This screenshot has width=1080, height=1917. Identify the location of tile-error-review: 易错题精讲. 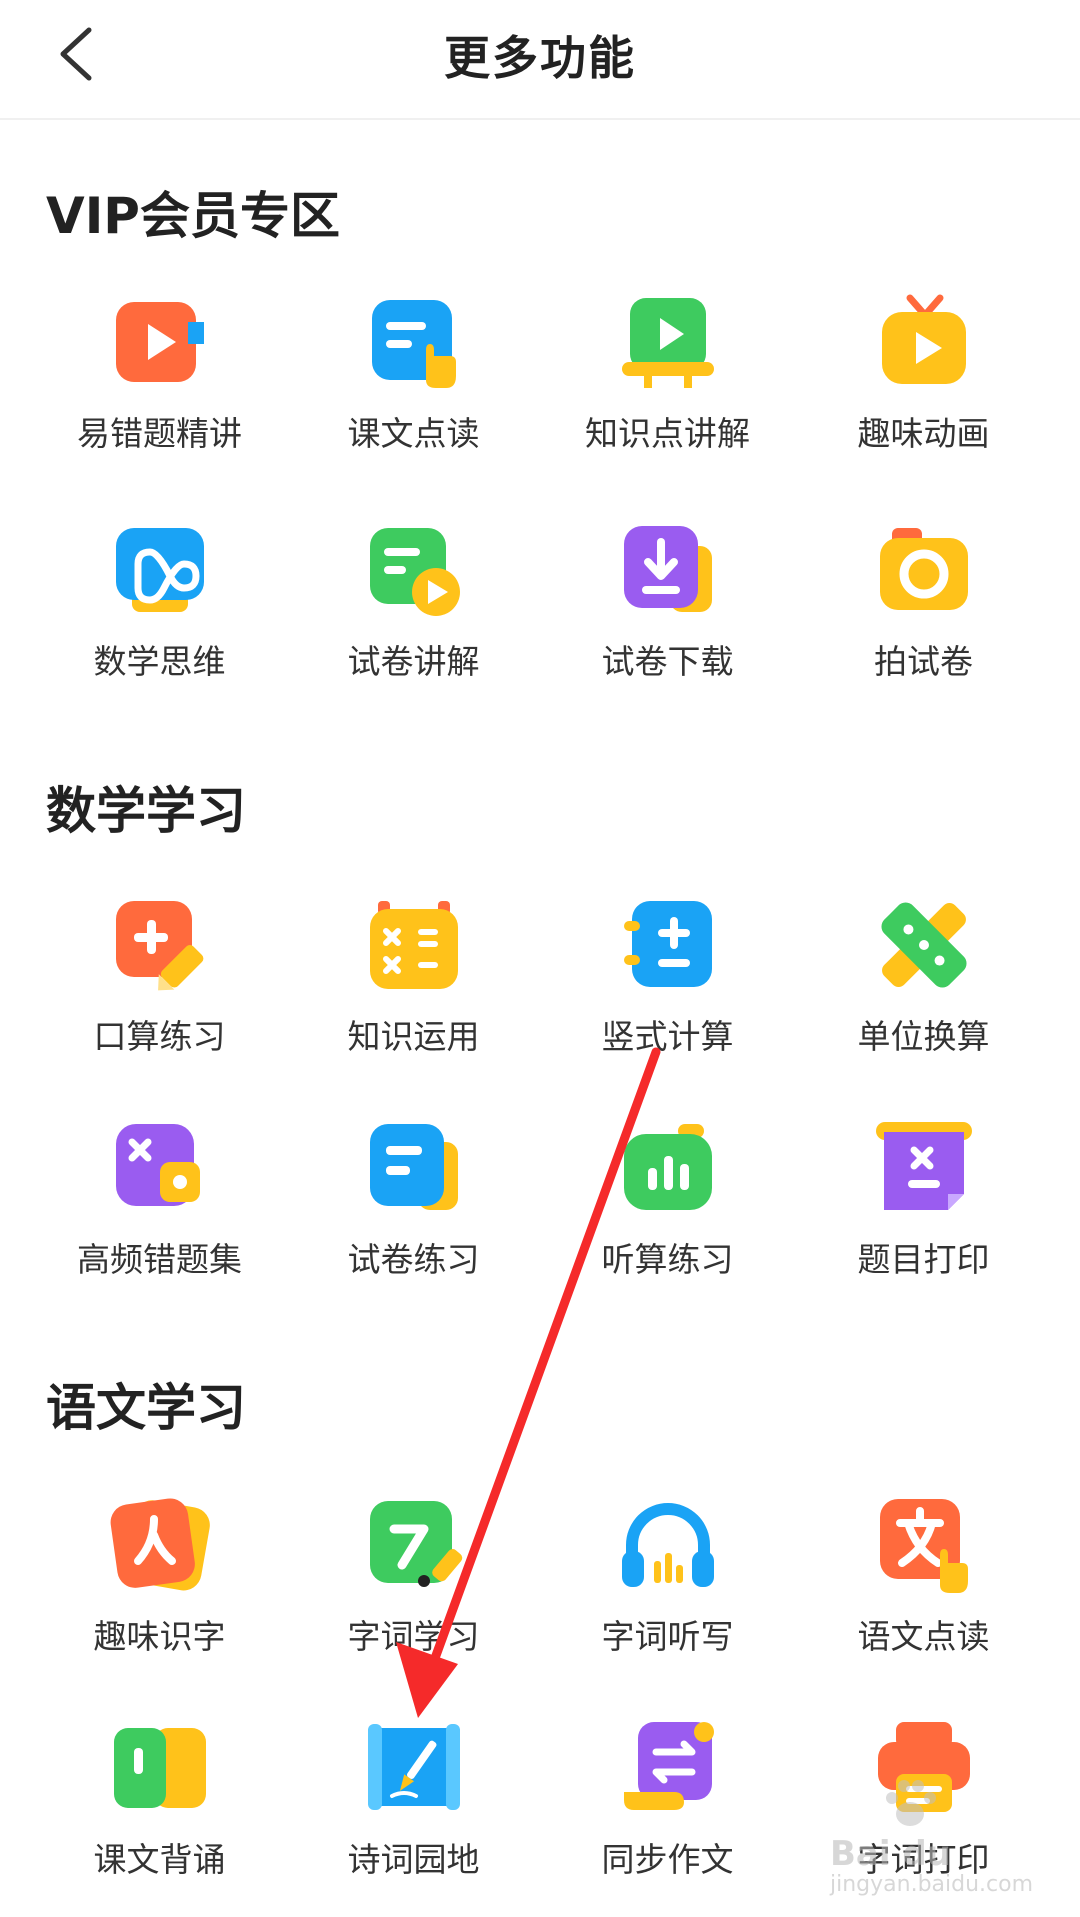
(159, 387).